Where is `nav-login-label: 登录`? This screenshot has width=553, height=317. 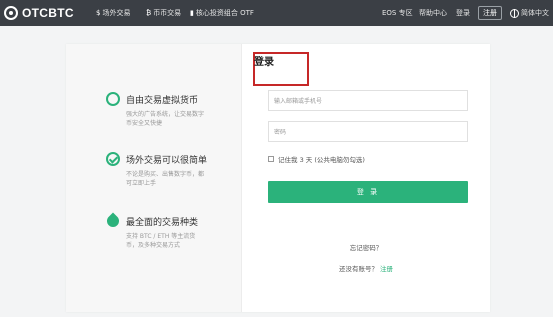
nav-login-label: 登录 is located at coordinates (463, 13).